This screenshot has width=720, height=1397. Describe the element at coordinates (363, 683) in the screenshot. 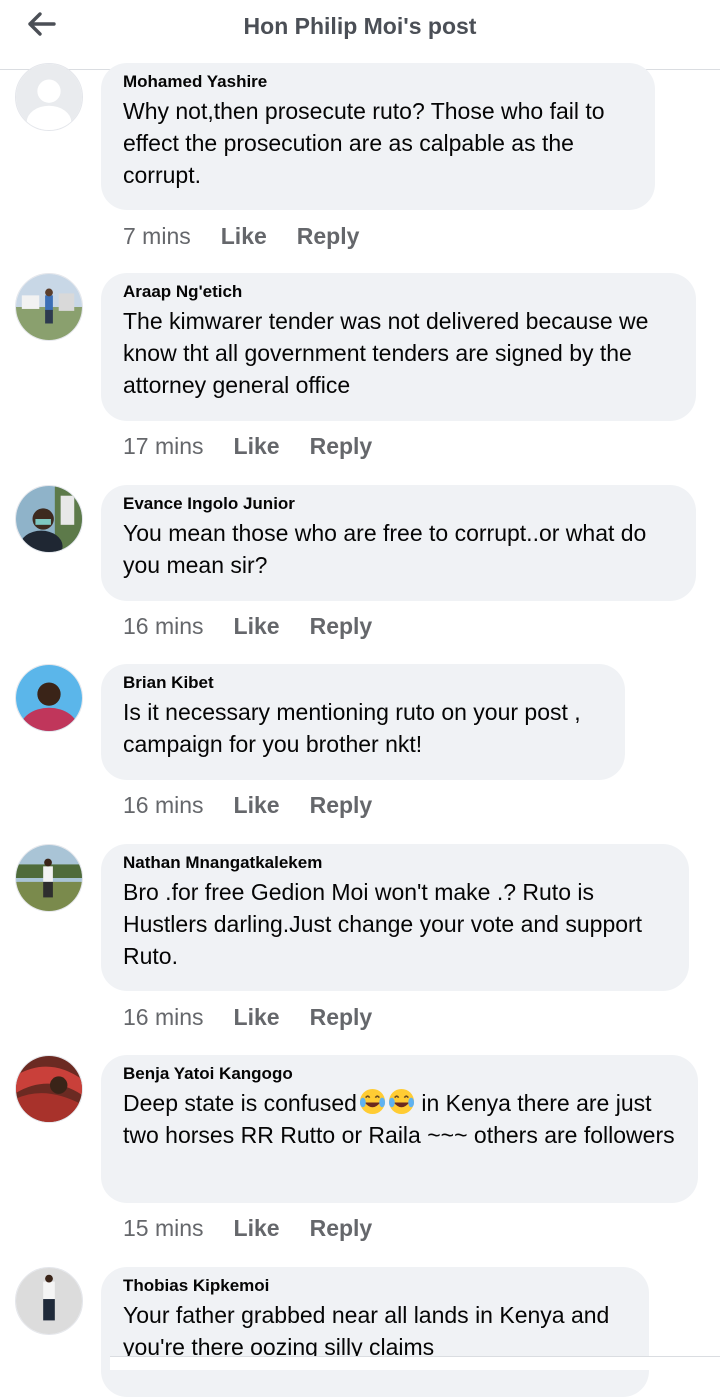

I see `comment-author: Brian Kibet` at that location.